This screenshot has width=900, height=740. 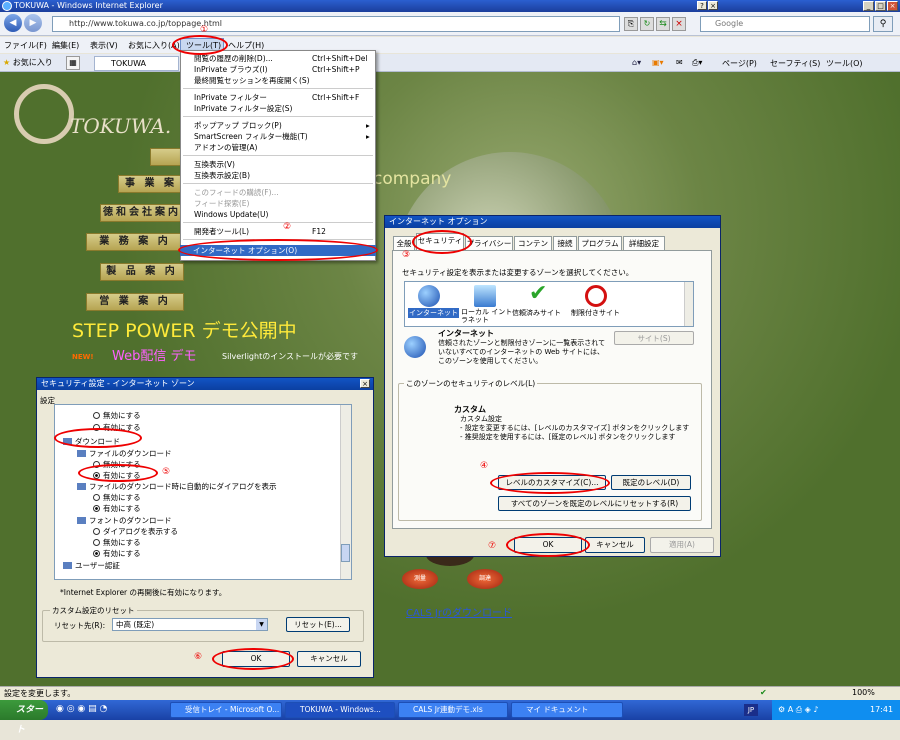 I want to click on tab-advanced: 詳細設定, so click(x=644, y=243).